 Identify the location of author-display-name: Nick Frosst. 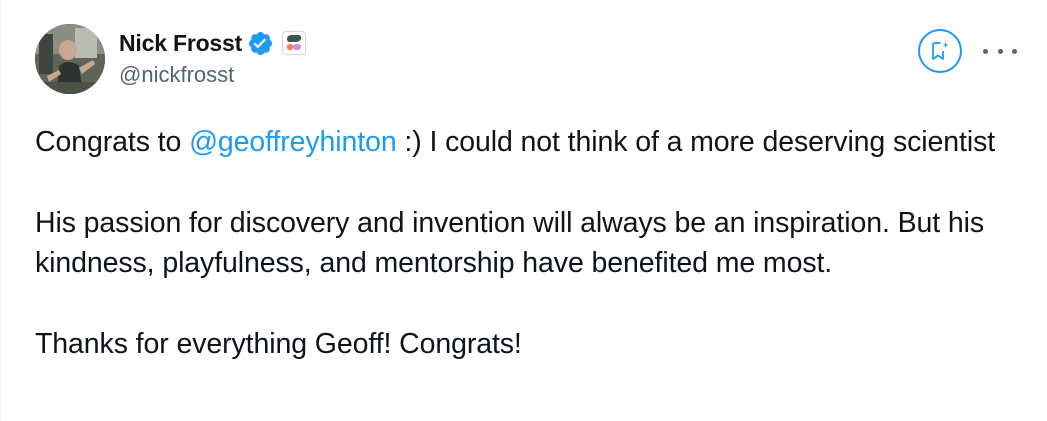
(180, 43).